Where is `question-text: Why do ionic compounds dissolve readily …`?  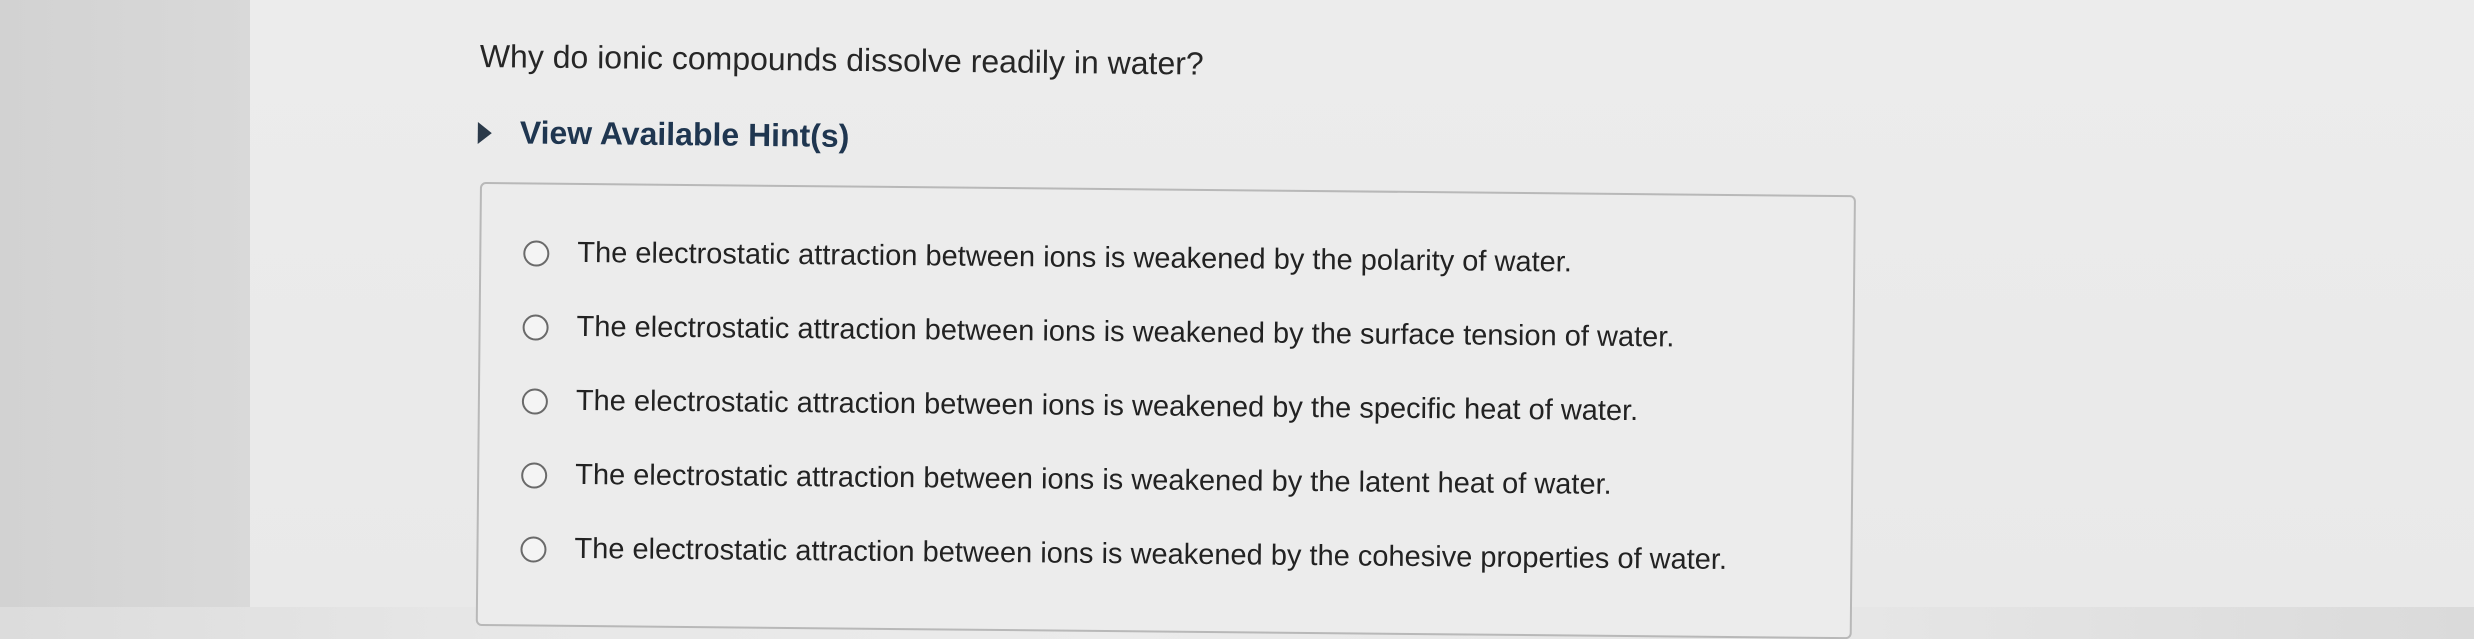 question-text: Why do ionic compounds dissolve readily … is located at coordinates (841, 60).